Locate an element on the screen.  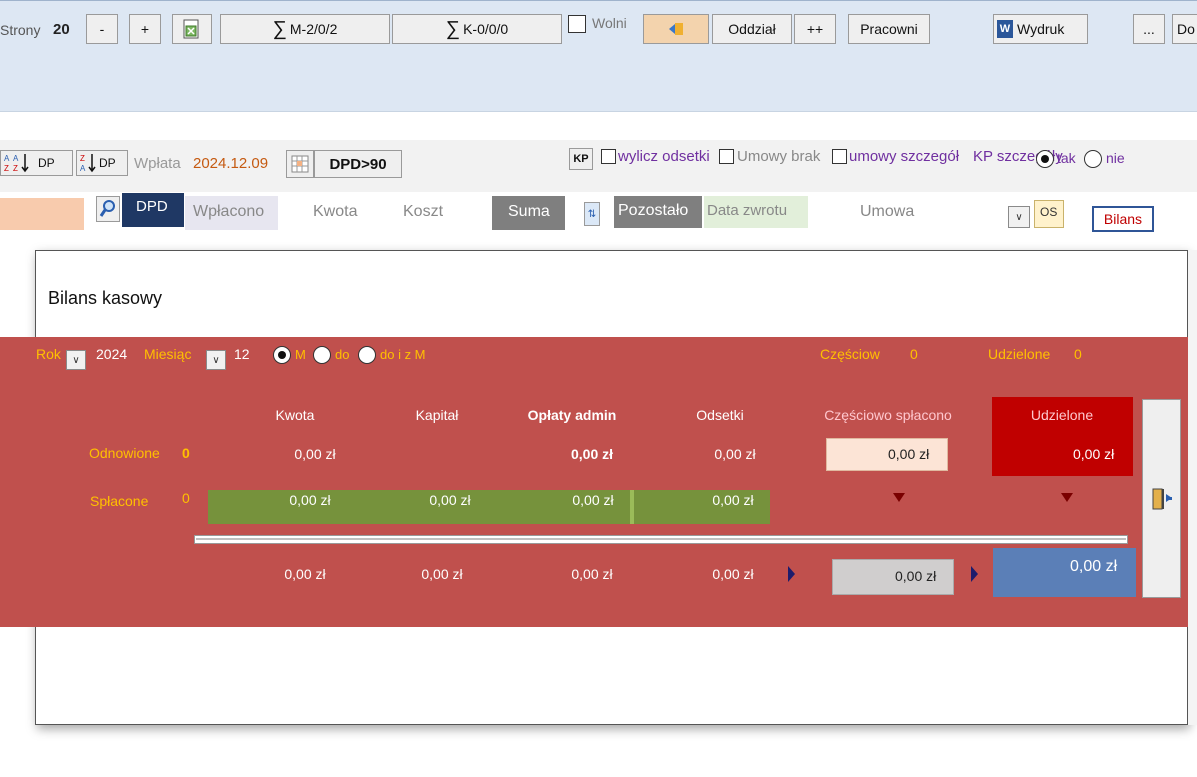
excel-export-button is located at coordinates (192, 29).